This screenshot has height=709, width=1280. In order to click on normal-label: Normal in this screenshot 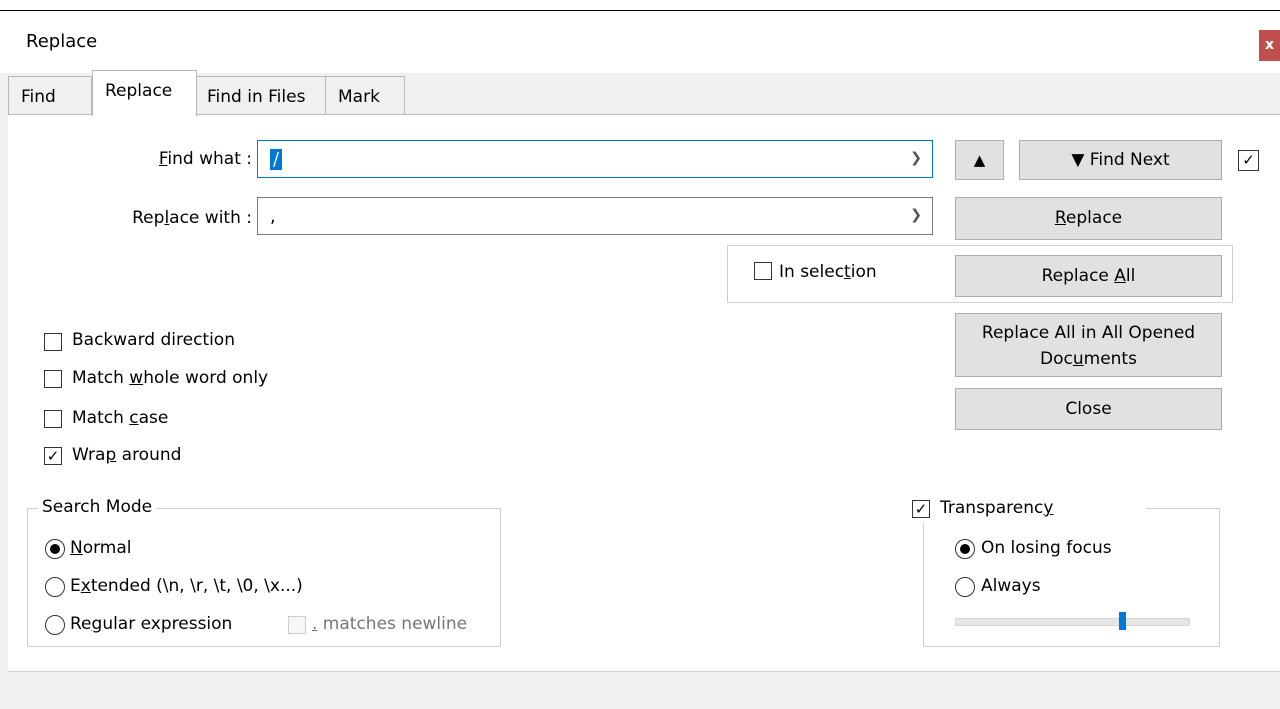, I will do `click(101, 548)`.